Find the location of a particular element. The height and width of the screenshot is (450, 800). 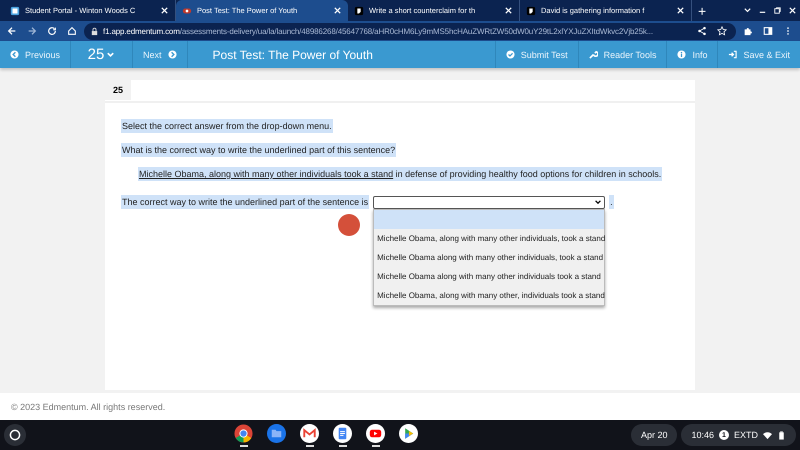

copyright-text: © 2023 Edmentum. All rights reserved. is located at coordinates (88, 407).